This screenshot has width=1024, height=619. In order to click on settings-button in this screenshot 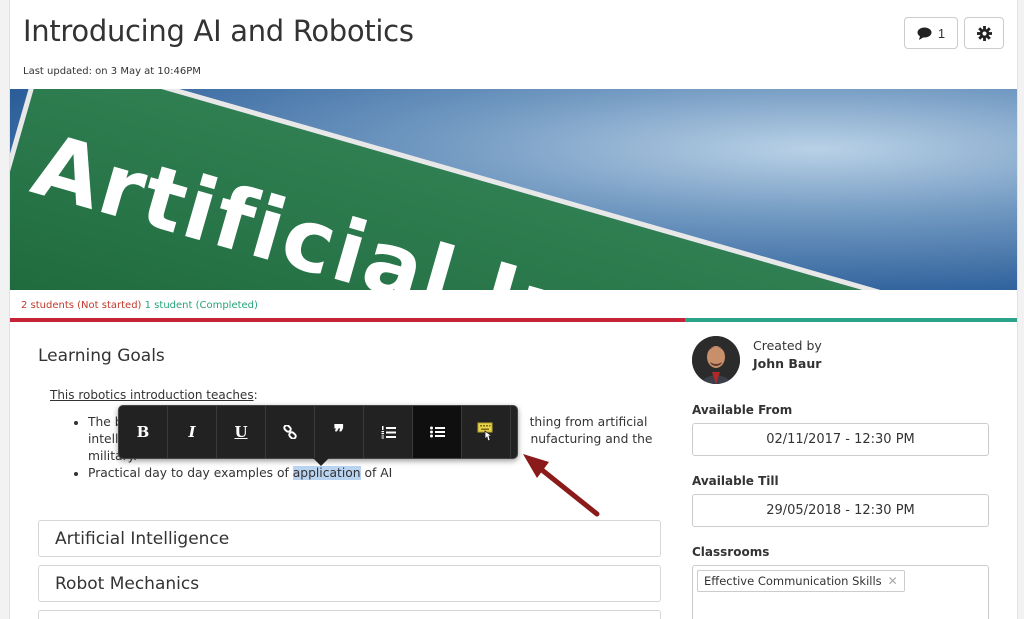, I will do `click(984, 33)`.